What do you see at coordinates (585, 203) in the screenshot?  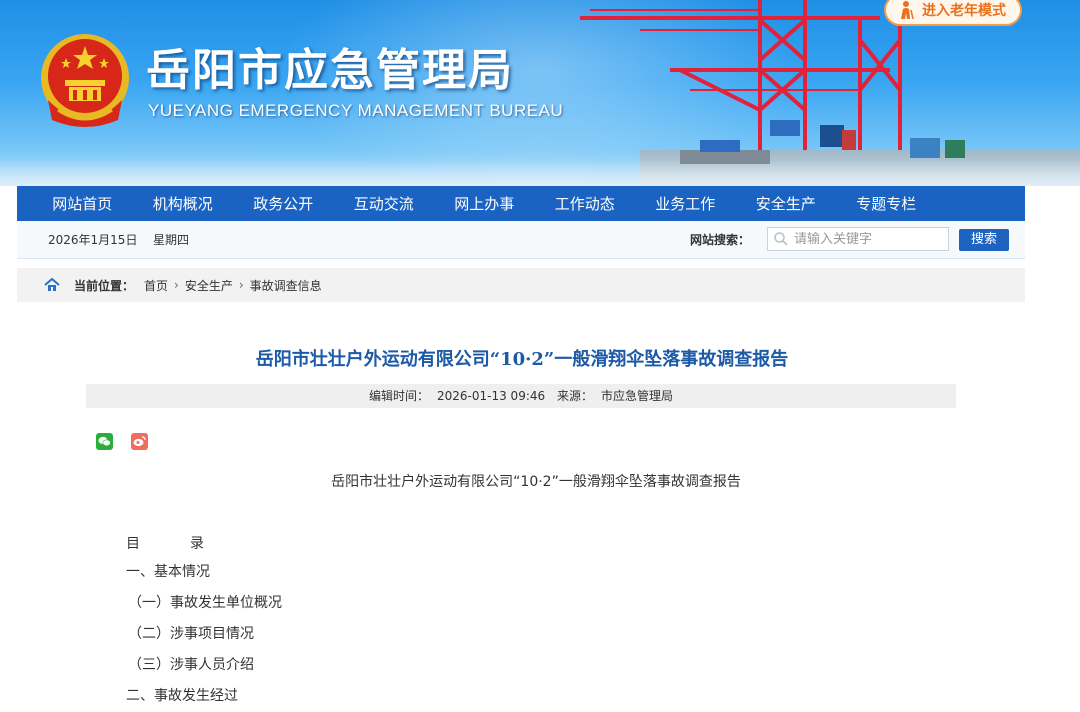 I see `nav-item-news: 工作动态` at bounding box center [585, 203].